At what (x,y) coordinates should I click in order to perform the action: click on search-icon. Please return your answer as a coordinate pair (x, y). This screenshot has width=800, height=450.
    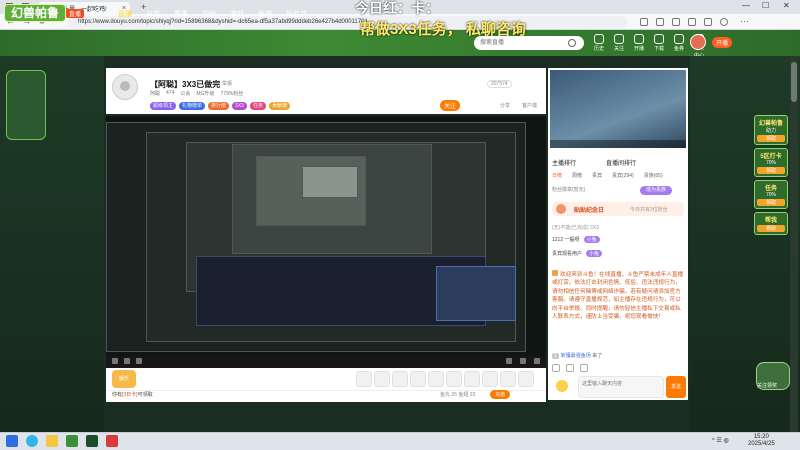
    Looking at the image, I should click on (572, 43).